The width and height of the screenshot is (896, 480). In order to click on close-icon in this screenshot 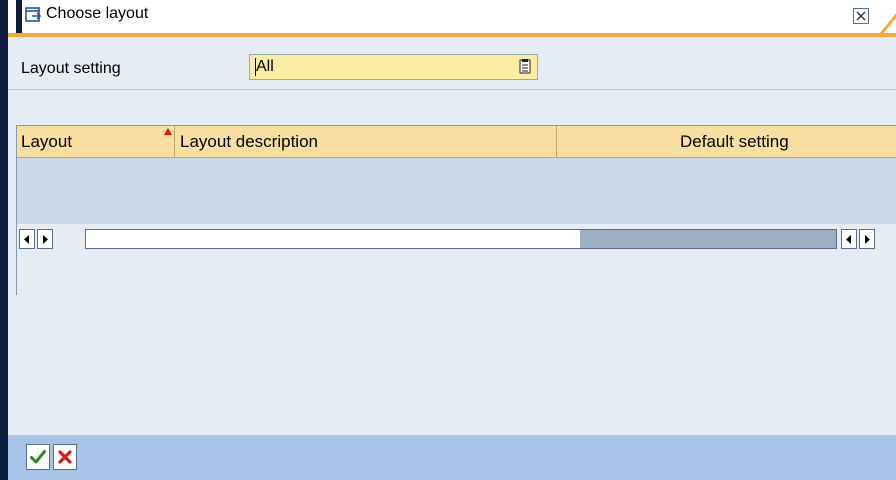, I will do `click(861, 16)`.